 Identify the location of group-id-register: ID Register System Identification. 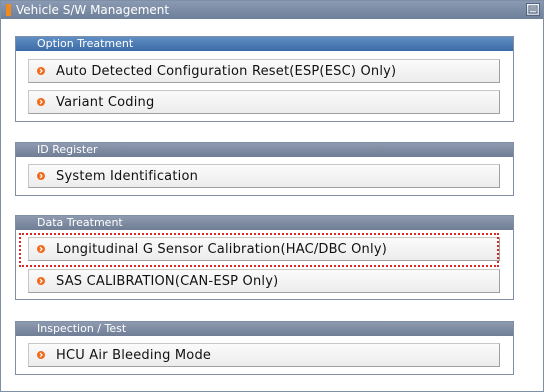
(264, 169).